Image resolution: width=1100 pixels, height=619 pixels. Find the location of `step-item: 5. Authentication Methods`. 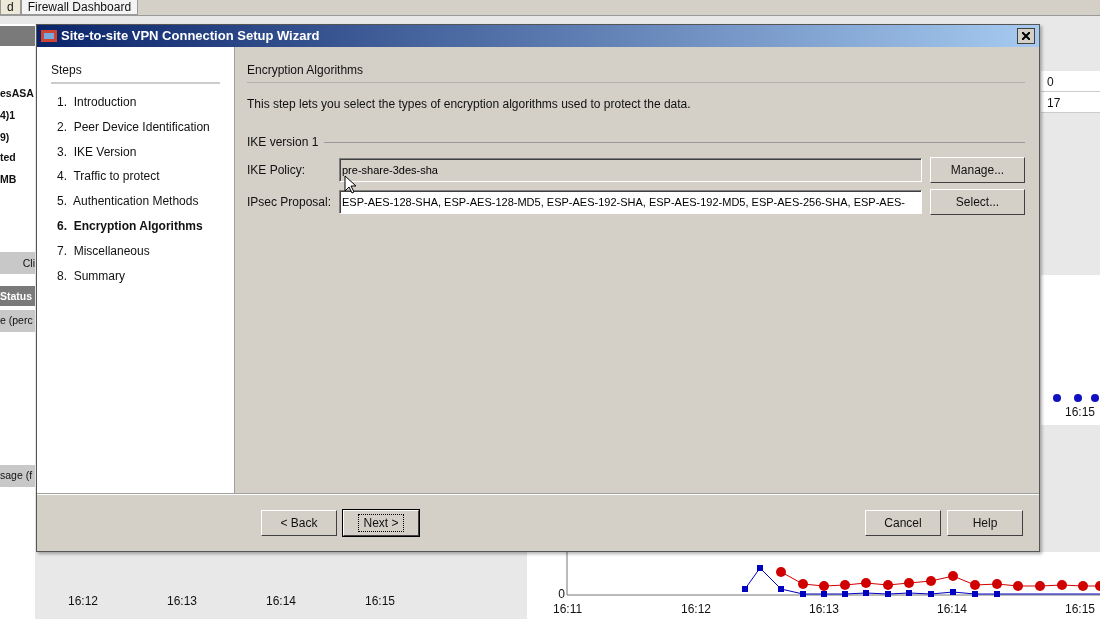

step-item: 5. Authentication Methods is located at coordinates (135, 201).